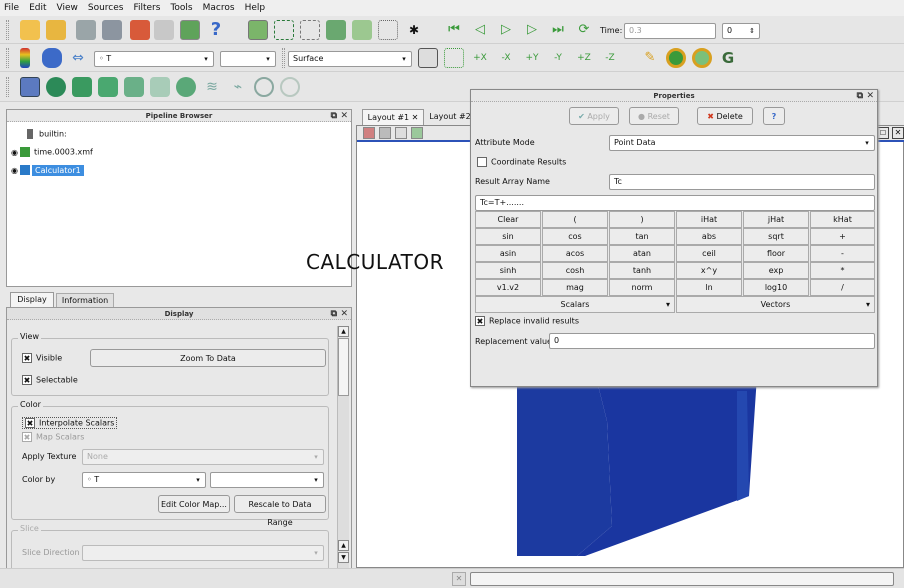 This screenshot has width=904, height=588. I want to click on undo-icon, so click(140, 30).